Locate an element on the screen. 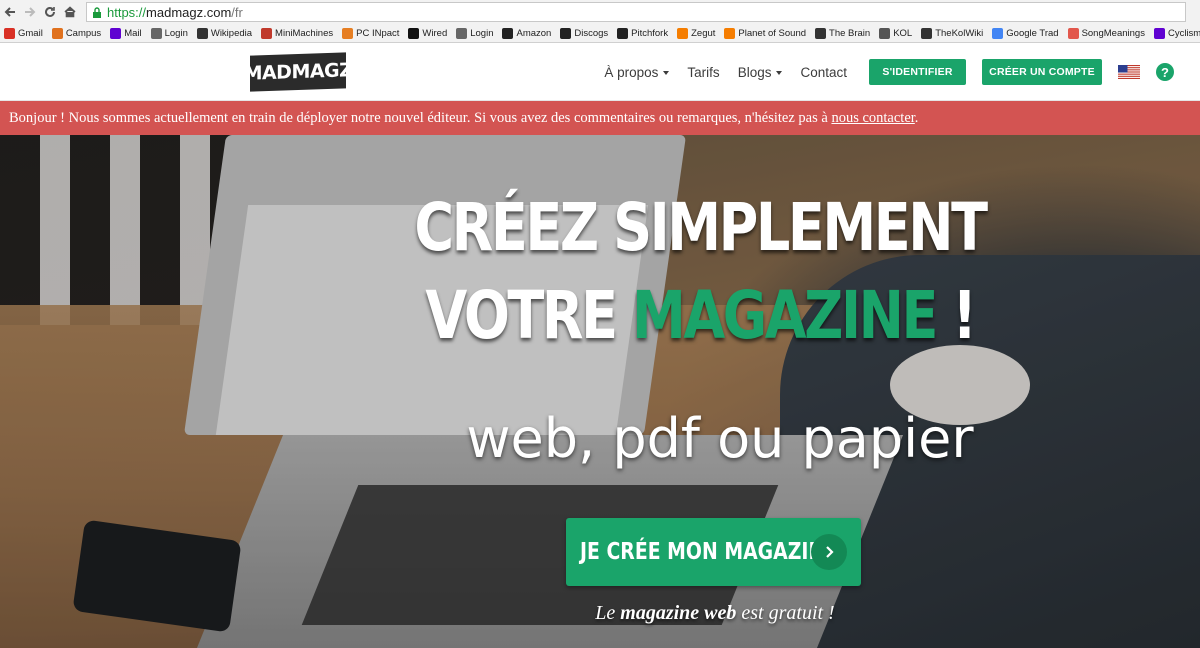  nav-blogs-label: Blogs is located at coordinates (754, 72).